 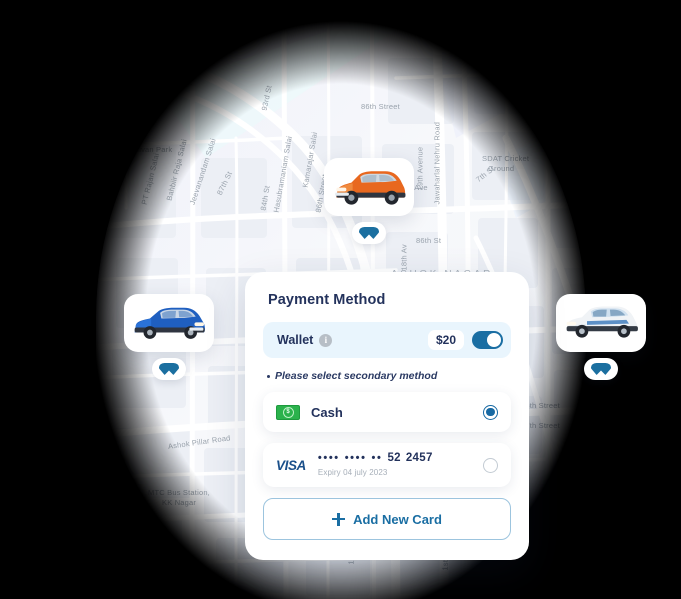 What do you see at coordinates (394, 458) in the screenshot?
I see `card-digits-a: 52` at bounding box center [394, 458].